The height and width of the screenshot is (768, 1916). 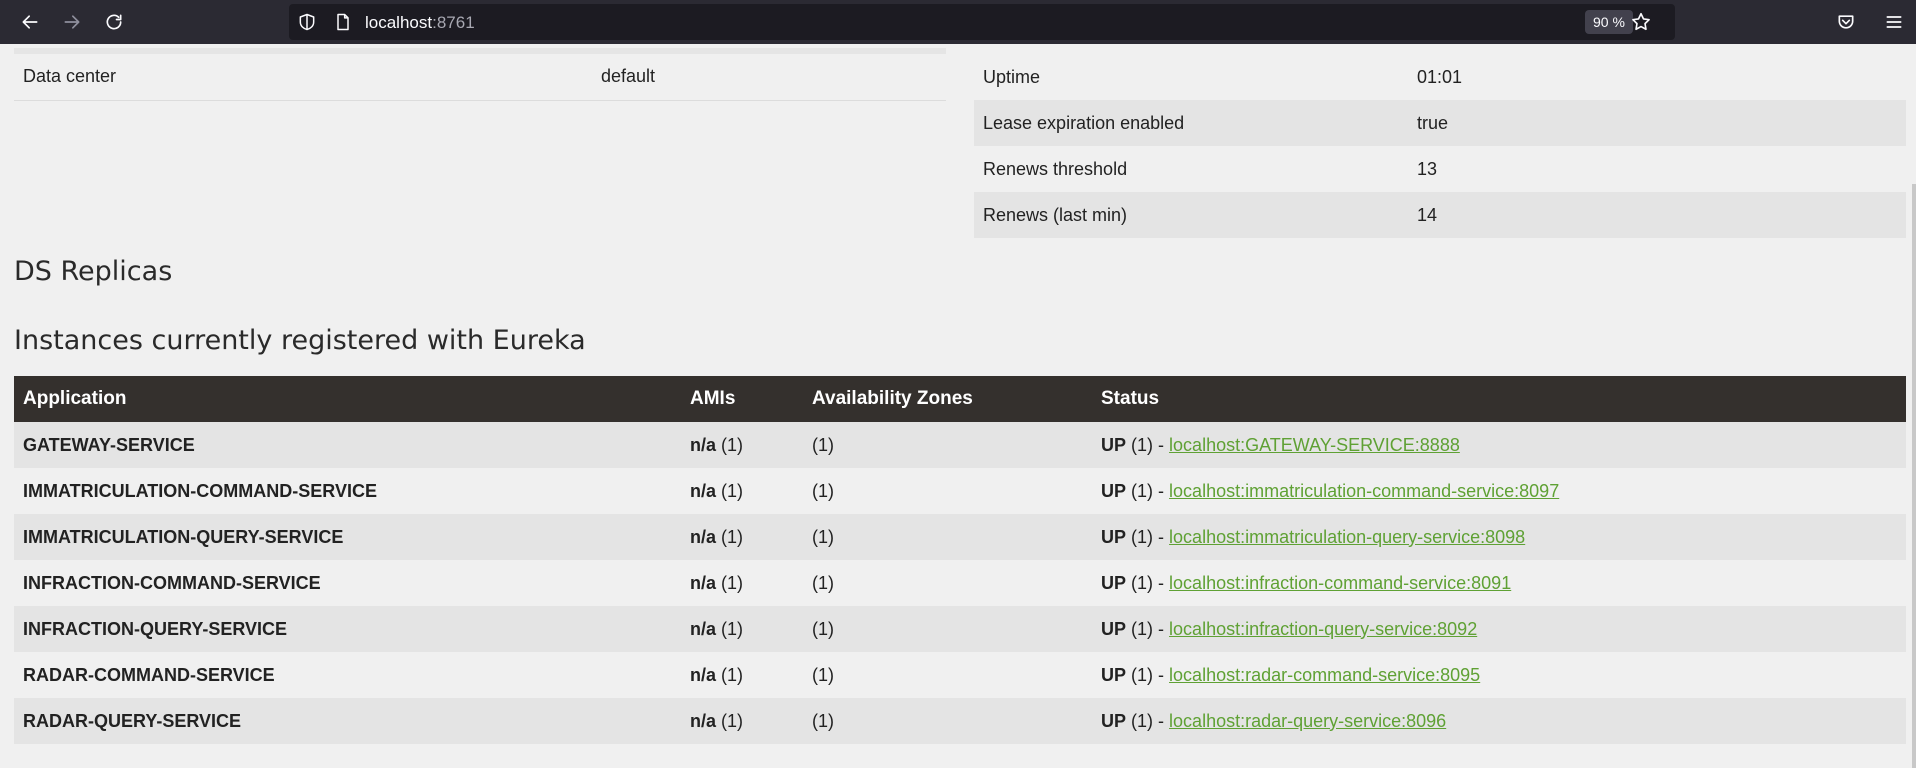 I want to click on url-text: localhost:8761, so click(x=420, y=23).